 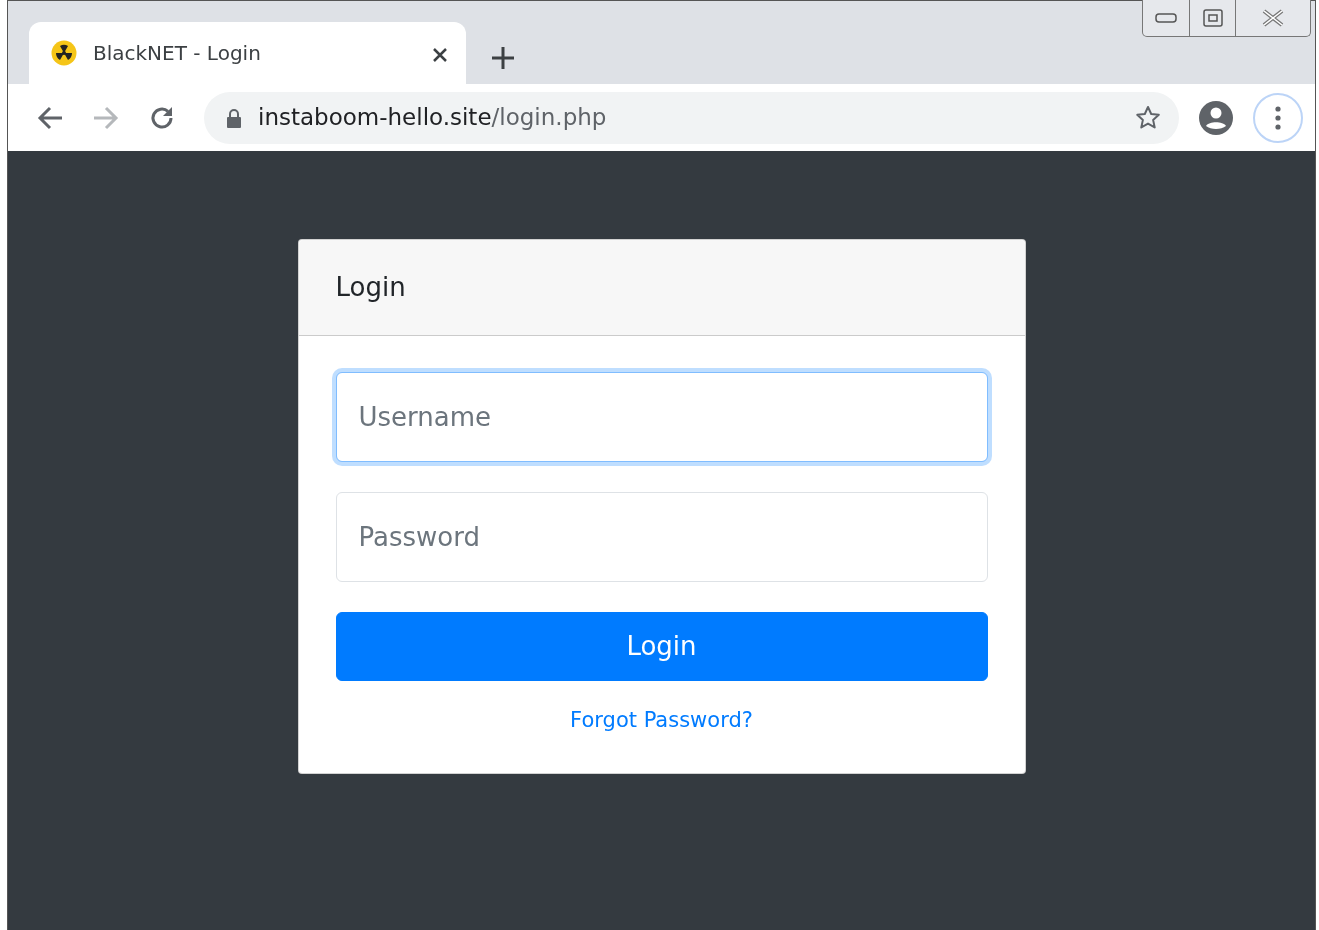 What do you see at coordinates (661, 288) in the screenshot?
I see `card-title: Login` at bounding box center [661, 288].